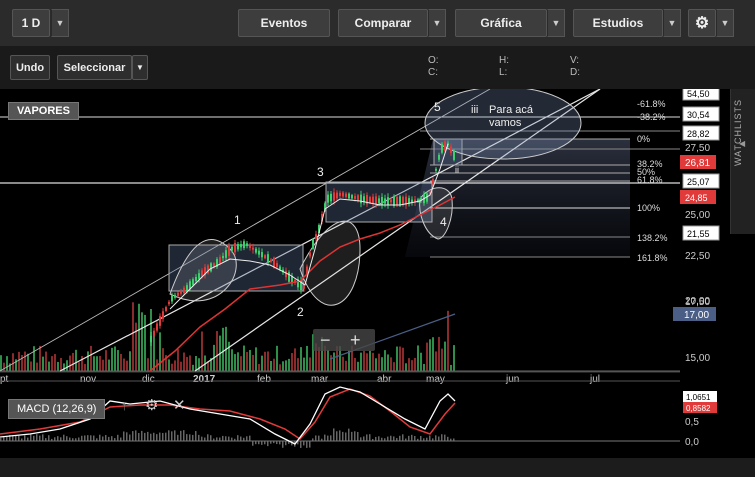  Describe the element at coordinates (437, 23) in the screenshot. I see `compare-dropdown-caret: ▼` at that location.